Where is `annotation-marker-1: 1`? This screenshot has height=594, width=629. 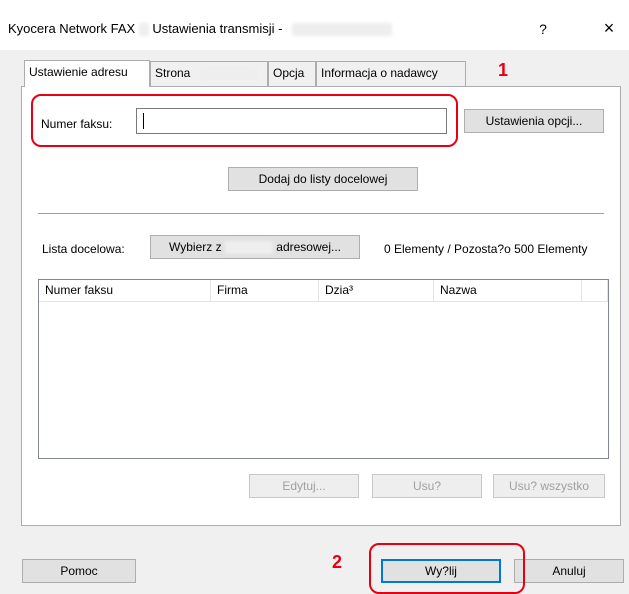
annotation-marker-1: 1 is located at coordinates (503, 70).